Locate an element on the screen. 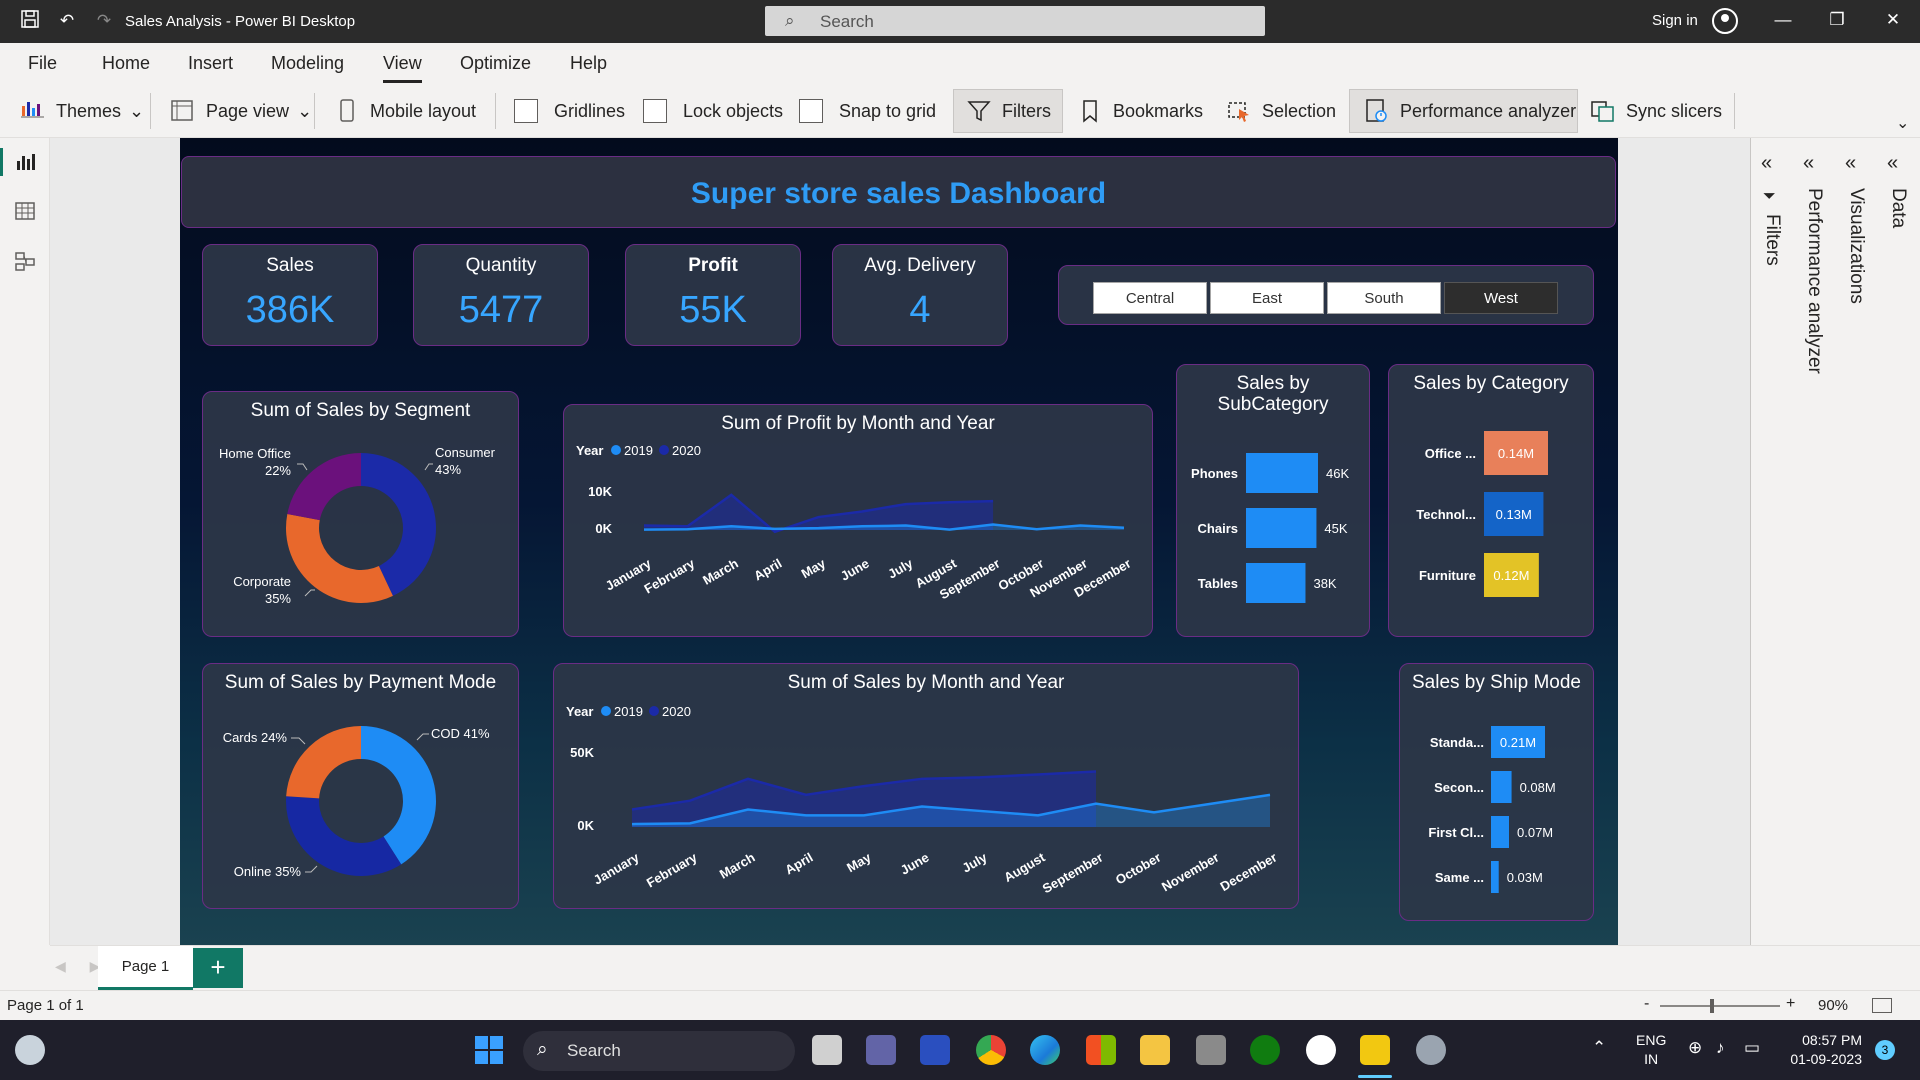 This screenshot has height=1080, width=1920. report-view-icon is located at coordinates (25, 162).